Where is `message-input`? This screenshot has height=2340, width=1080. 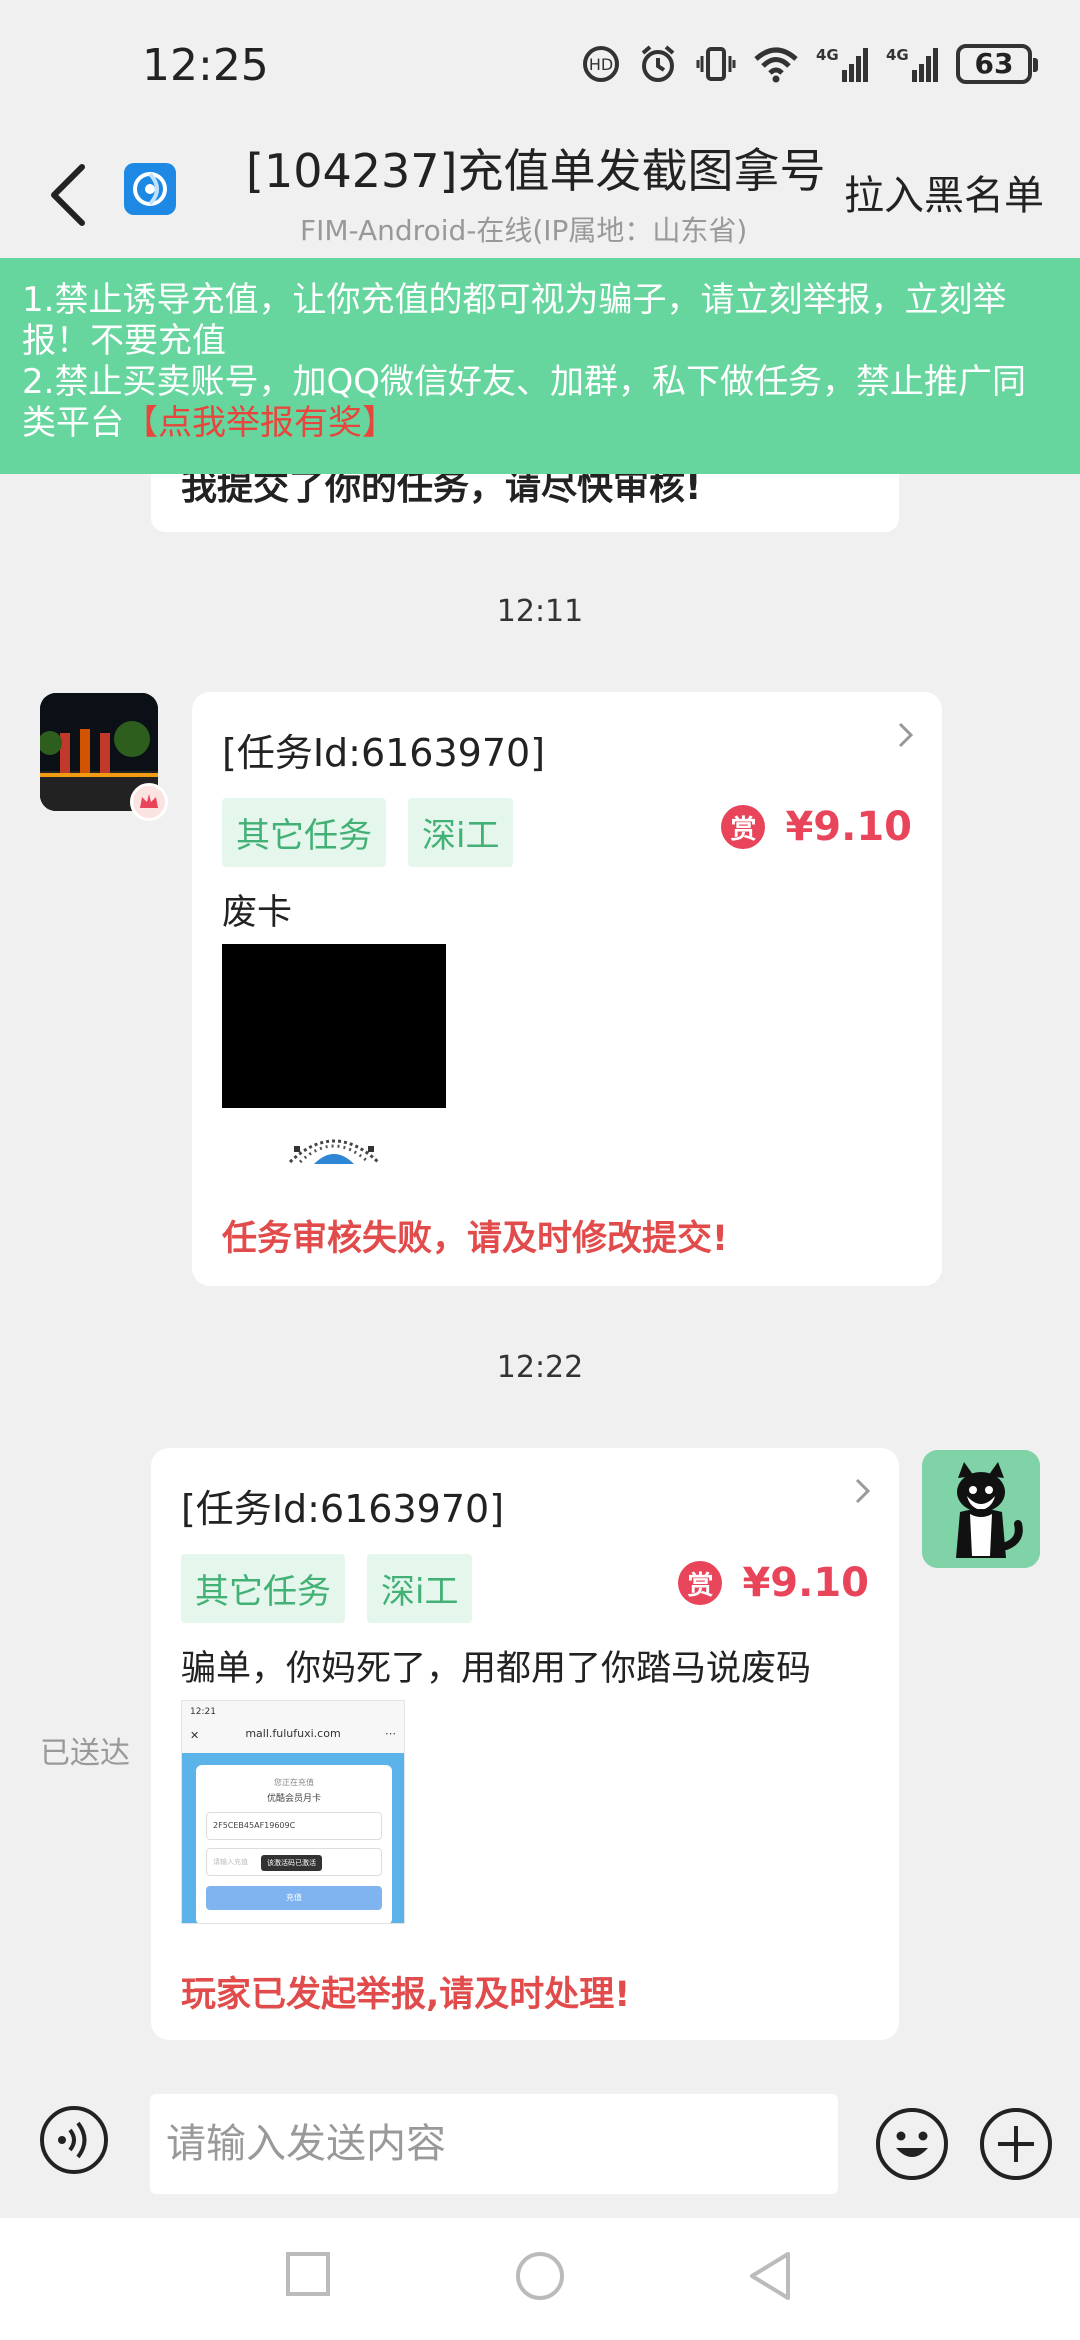
message-input is located at coordinates (494, 2144).